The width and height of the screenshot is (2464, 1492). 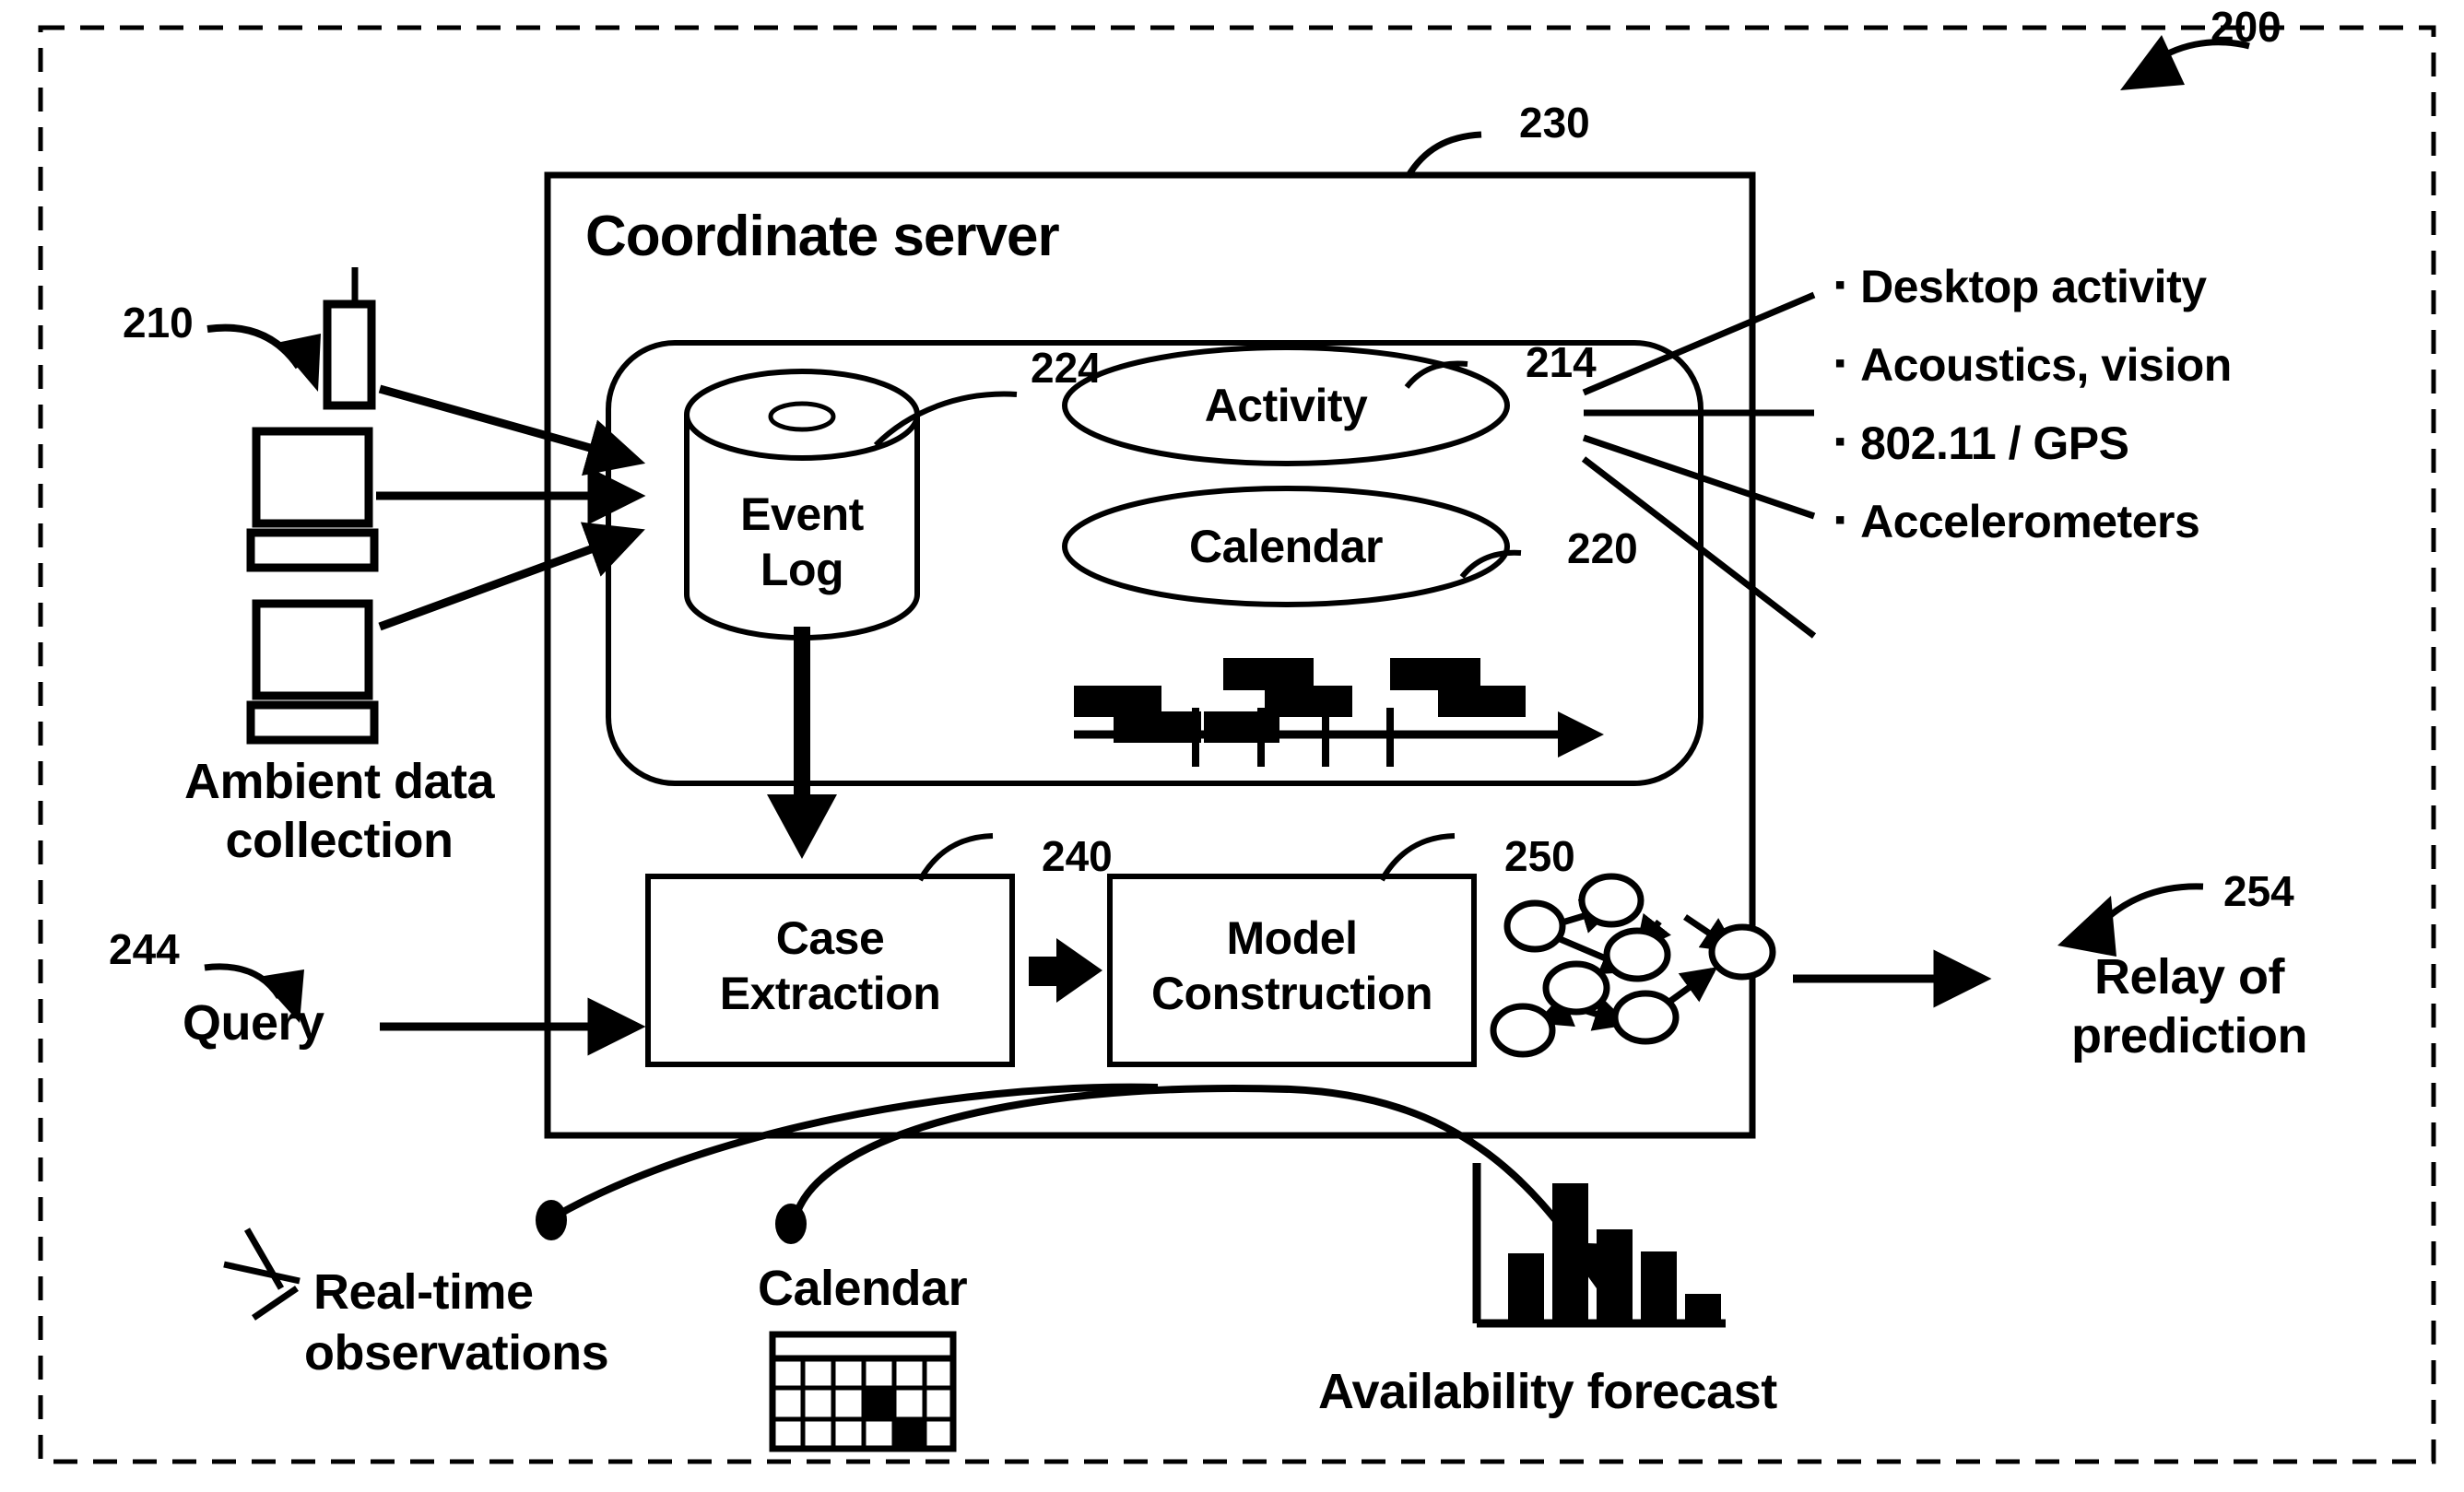 I want to click on ambient-data-collection-line1: Ambient data, so click(x=339, y=782).